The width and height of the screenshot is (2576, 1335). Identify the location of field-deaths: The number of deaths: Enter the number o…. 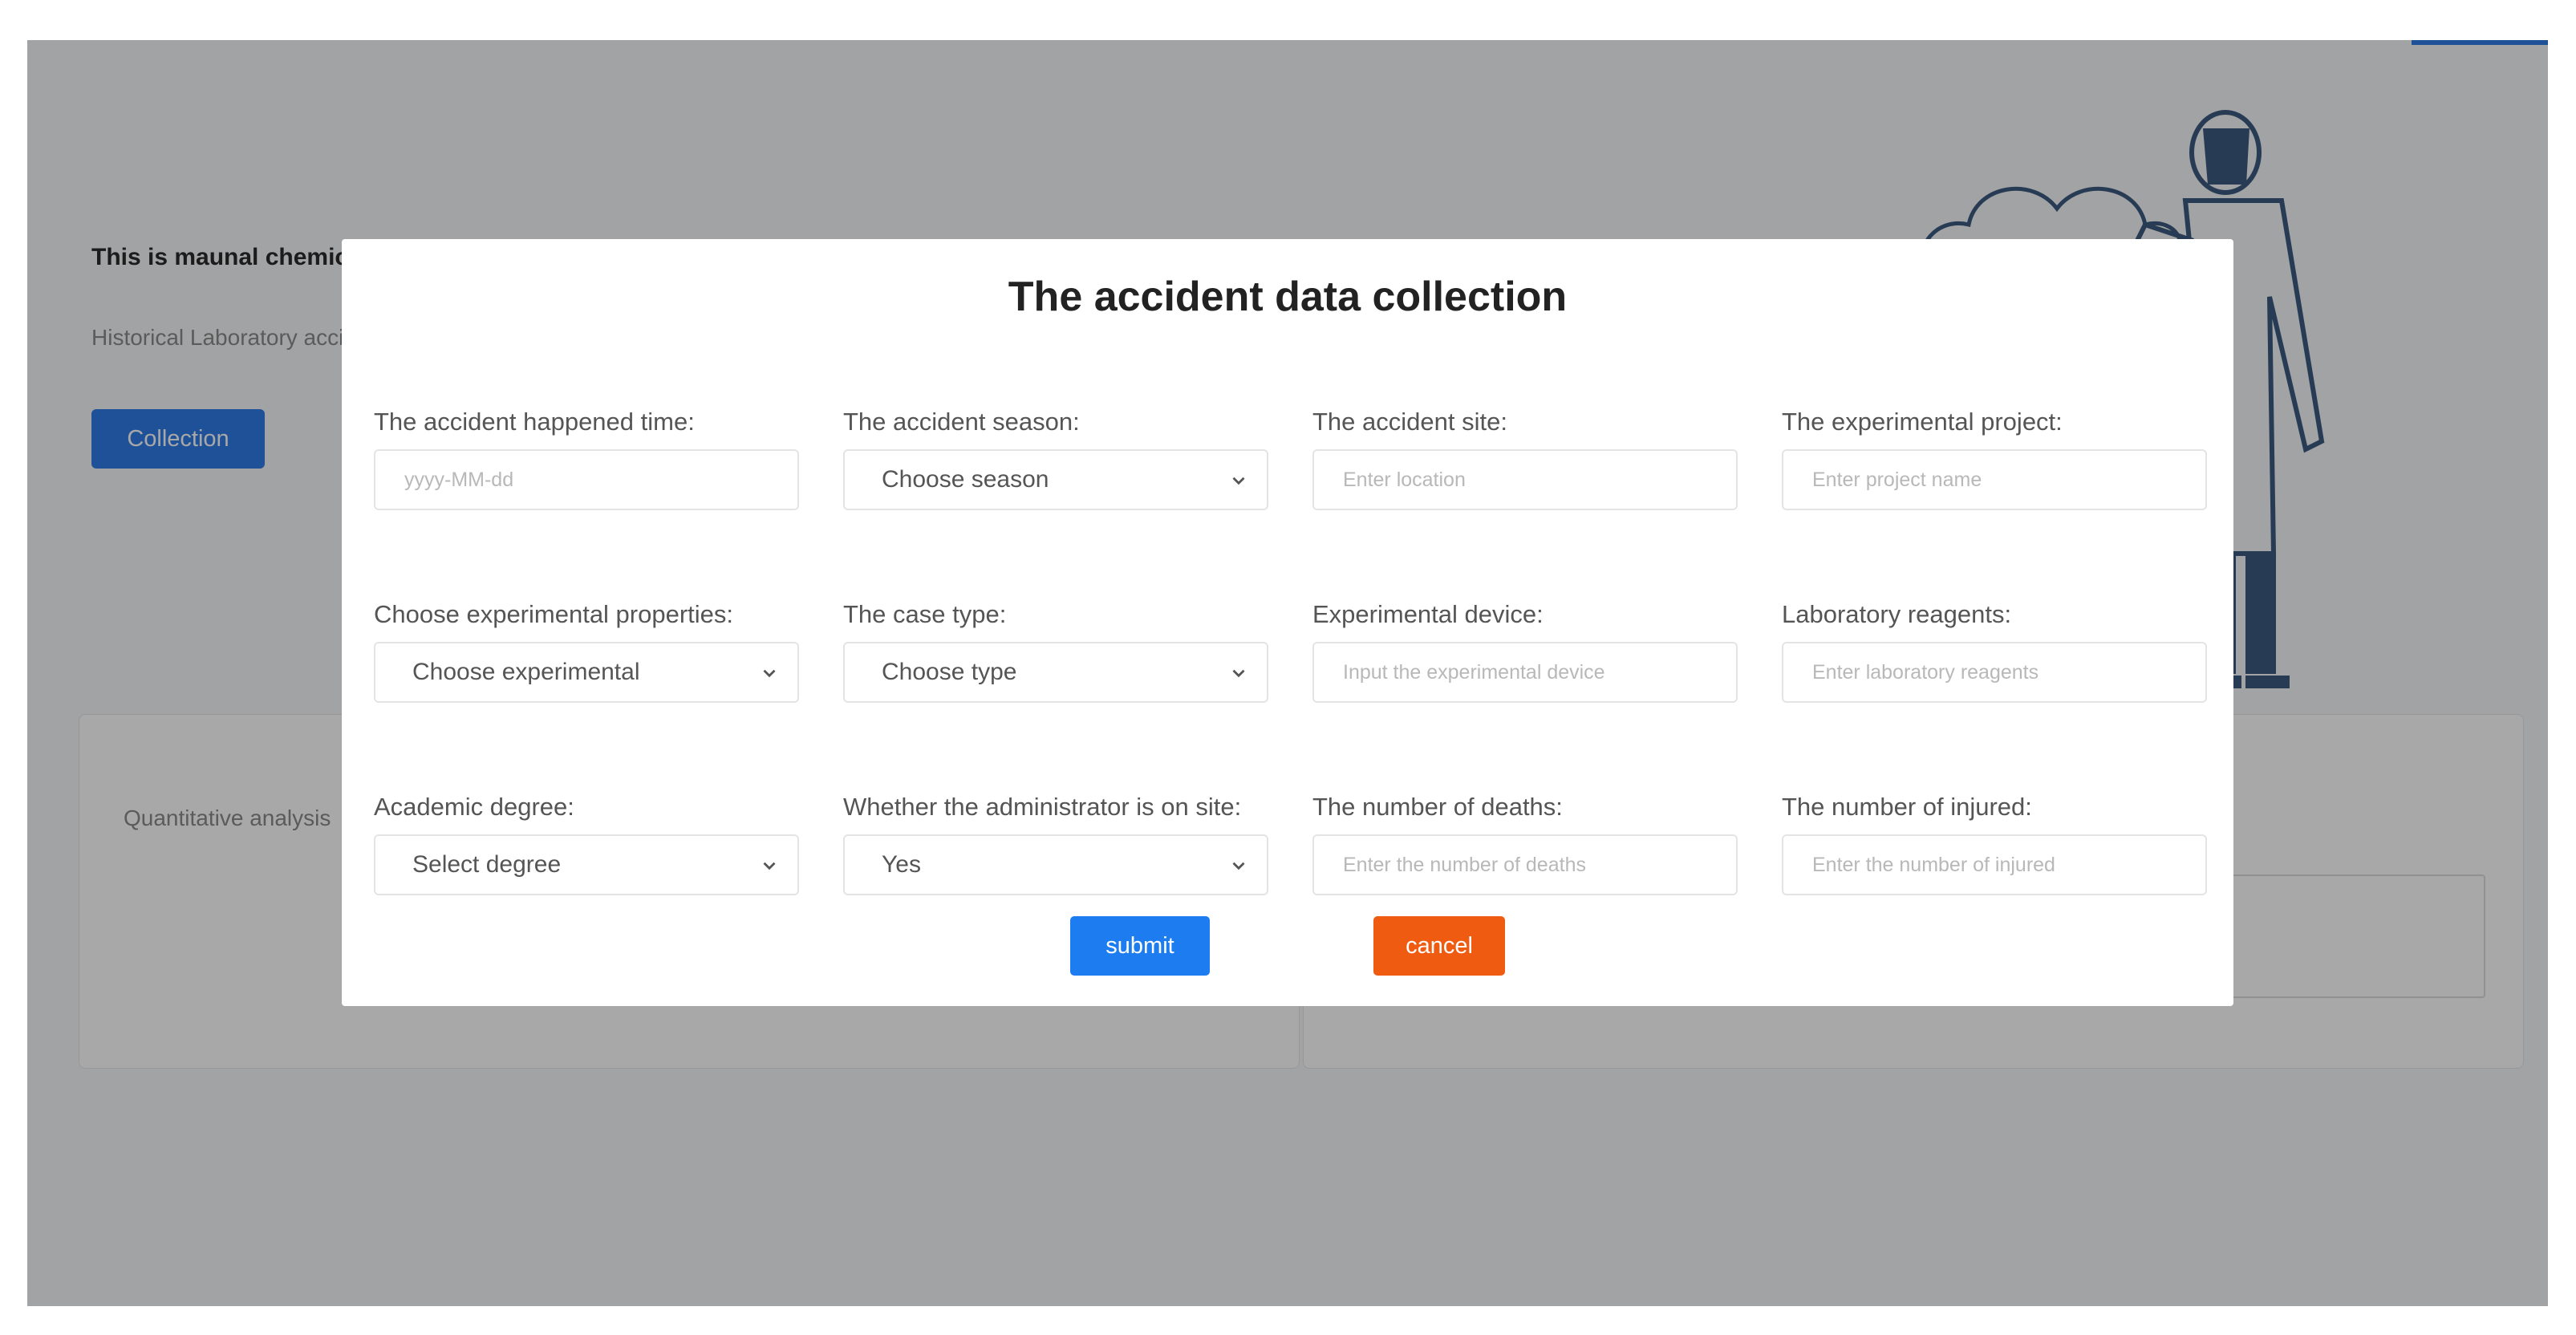
(1525, 842).